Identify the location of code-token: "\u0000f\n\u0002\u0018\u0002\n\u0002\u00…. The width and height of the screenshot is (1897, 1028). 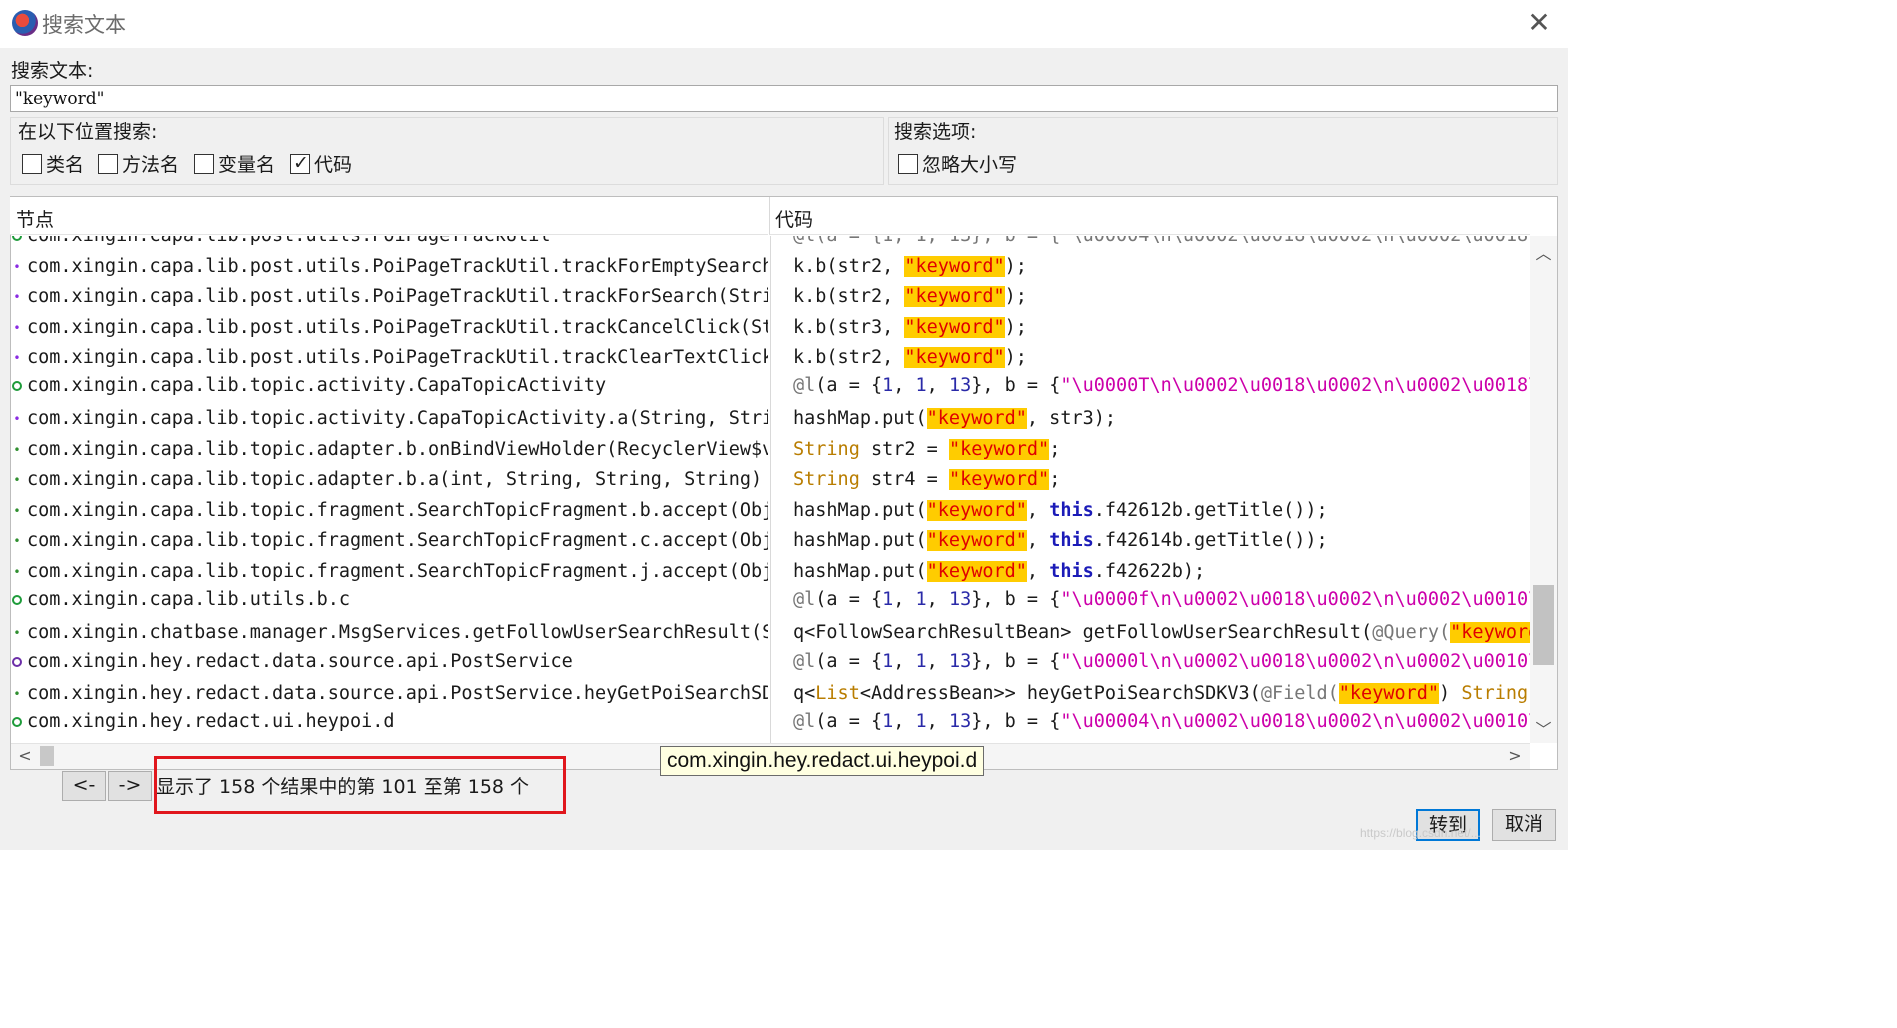
(1295, 599).